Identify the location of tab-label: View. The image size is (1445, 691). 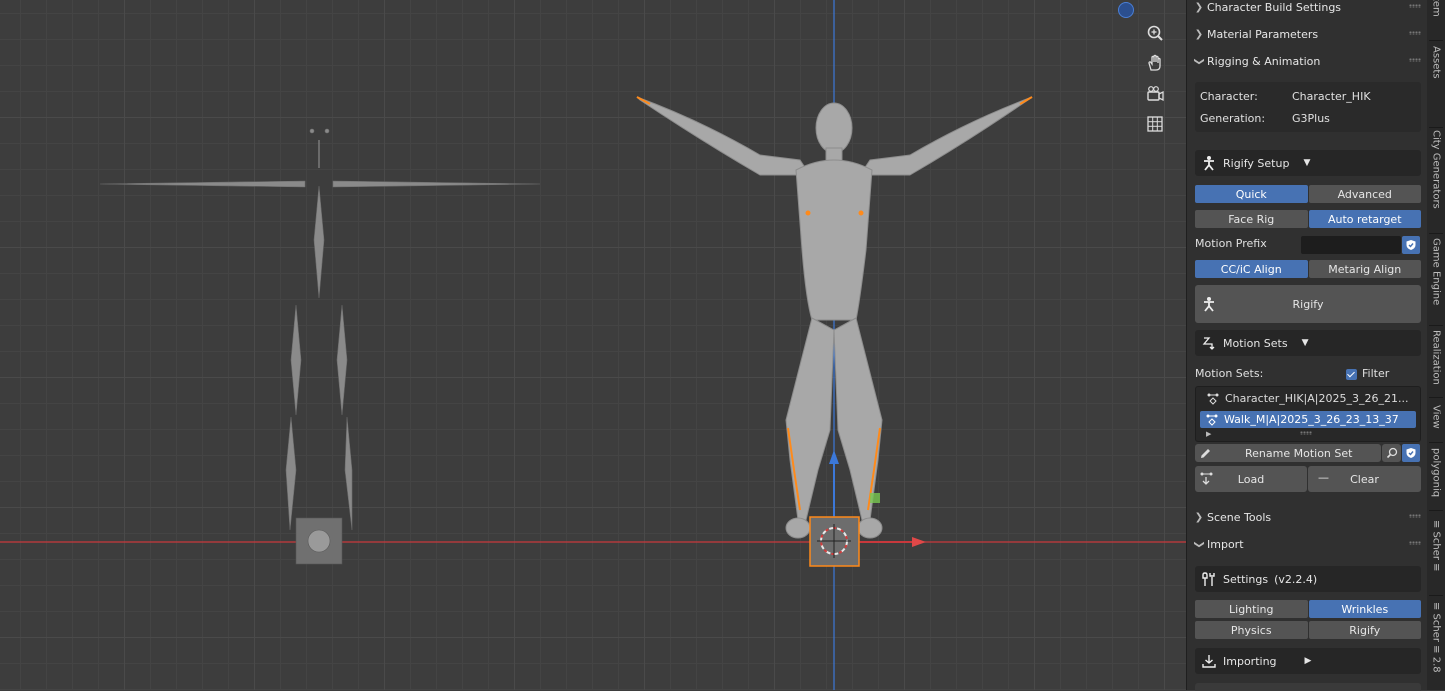
(1436, 417).